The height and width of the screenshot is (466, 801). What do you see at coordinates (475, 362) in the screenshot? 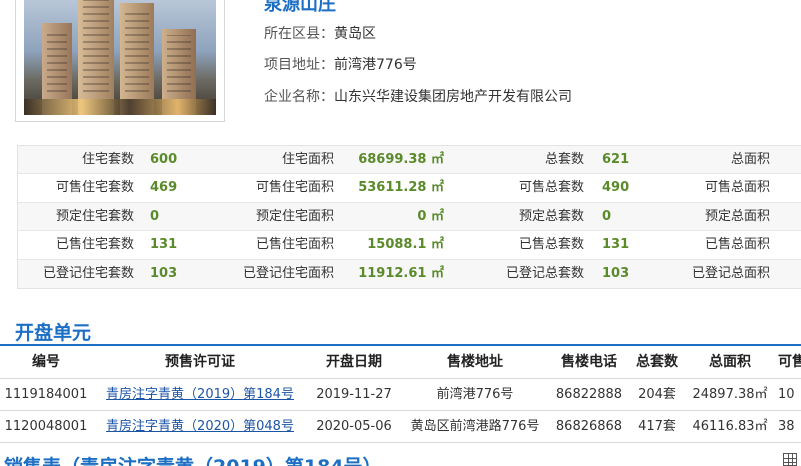
I see `col-header-sales-address: 售楼地址` at bounding box center [475, 362].